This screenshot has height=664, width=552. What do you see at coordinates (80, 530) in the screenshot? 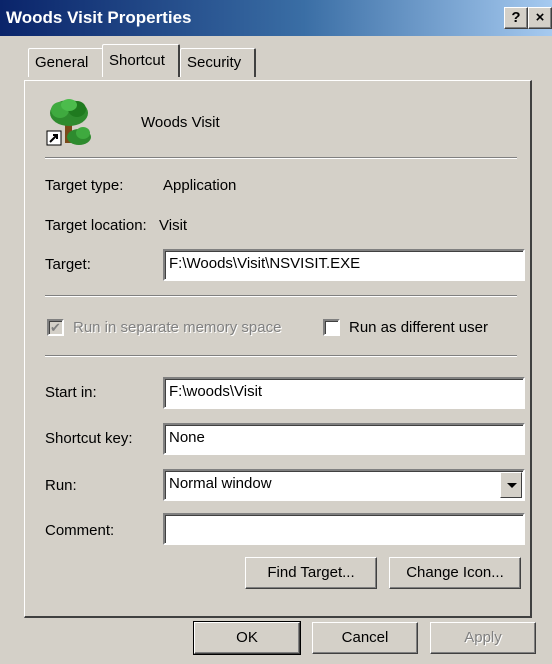
I see `comment-label: Comment:` at bounding box center [80, 530].